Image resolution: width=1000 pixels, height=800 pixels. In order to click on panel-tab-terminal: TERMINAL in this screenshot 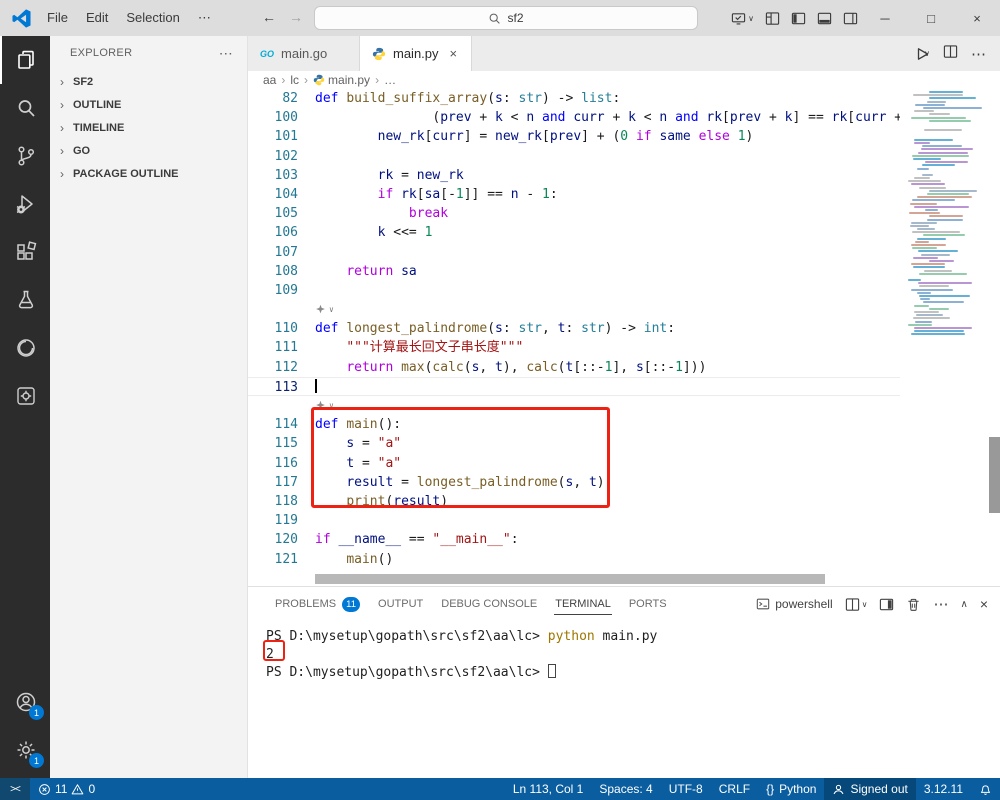, I will do `click(583, 604)`.